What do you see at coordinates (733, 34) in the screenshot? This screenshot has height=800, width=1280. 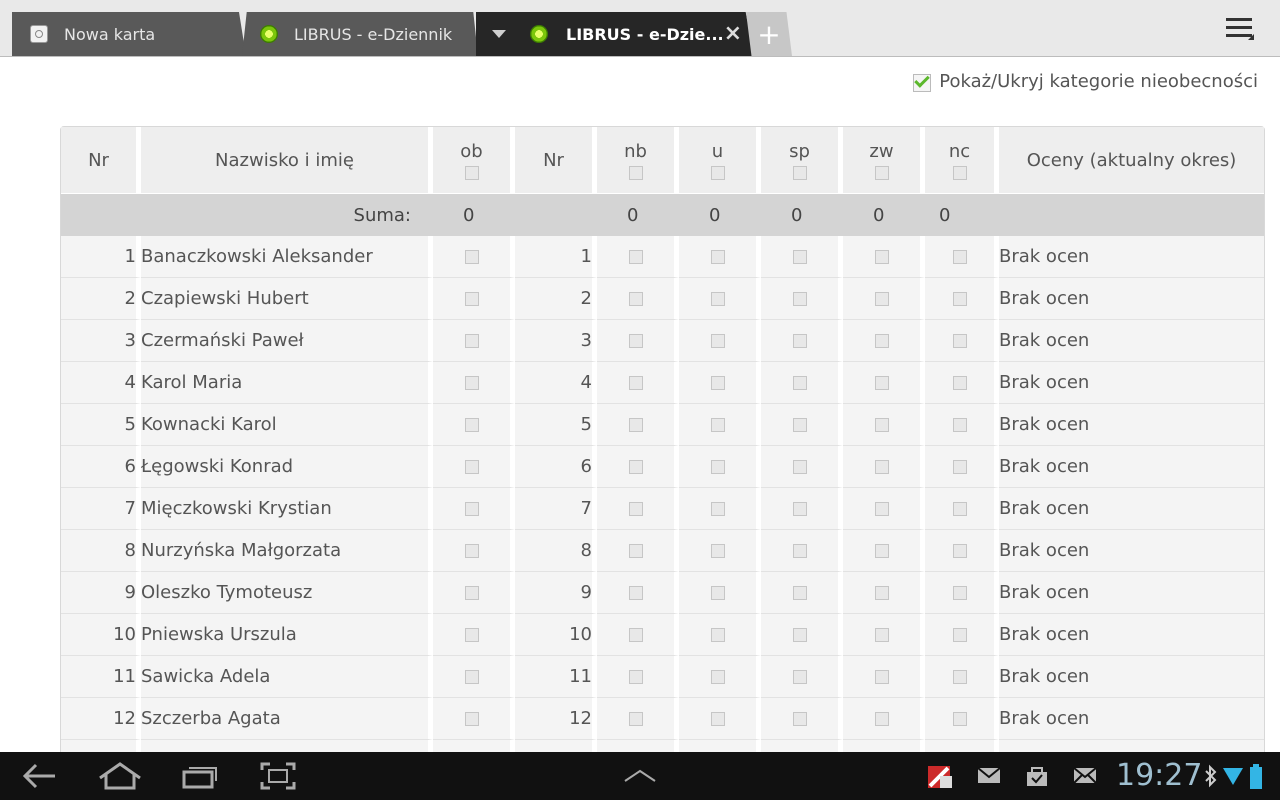 I see `close-tab-icon: ×` at bounding box center [733, 34].